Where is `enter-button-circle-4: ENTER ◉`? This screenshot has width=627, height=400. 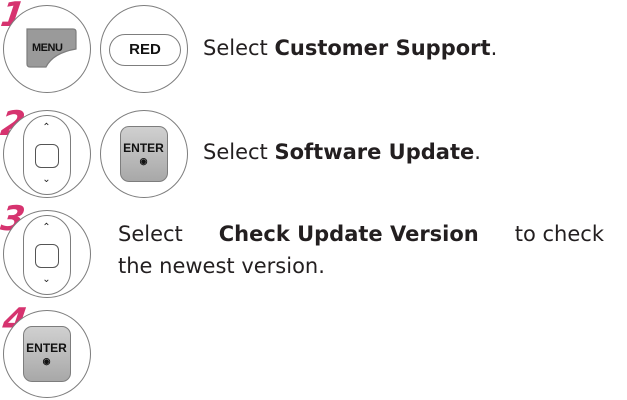 enter-button-circle-4: ENTER ◉ is located at coordinates (47, 354).